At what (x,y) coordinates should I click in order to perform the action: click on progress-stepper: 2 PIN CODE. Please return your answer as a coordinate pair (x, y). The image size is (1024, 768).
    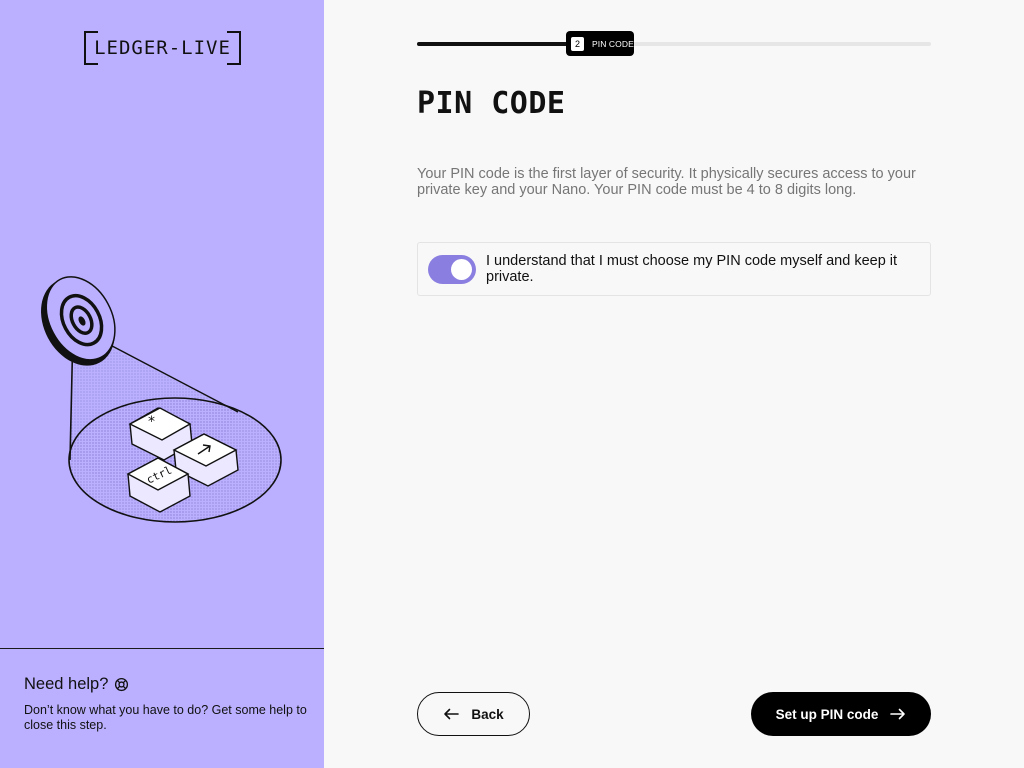
    Looking at the image, I should click on (674, 43).